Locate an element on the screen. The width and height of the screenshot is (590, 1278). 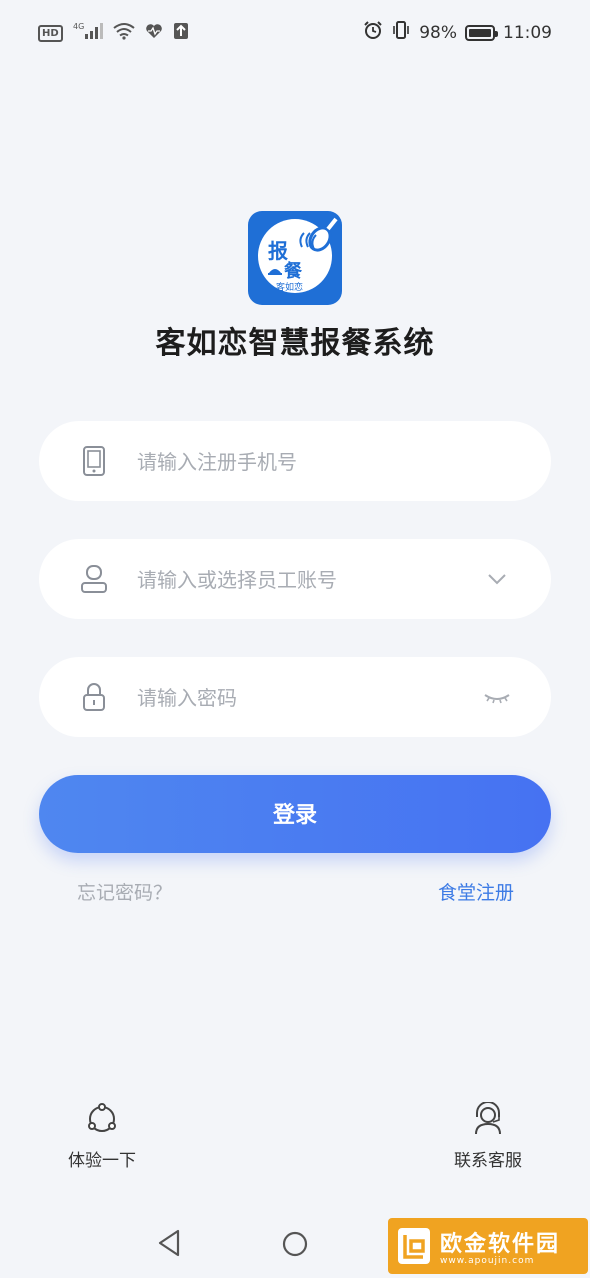
network-type: 4G is located at coordinates (78, 26).